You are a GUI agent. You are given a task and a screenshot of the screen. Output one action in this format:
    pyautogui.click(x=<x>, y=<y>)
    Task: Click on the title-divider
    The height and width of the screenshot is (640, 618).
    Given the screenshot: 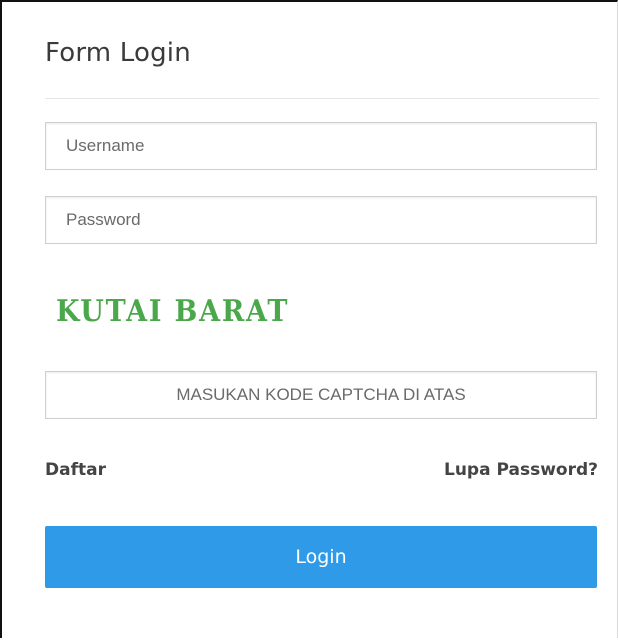 What is the action you would take?
    pyautogui.click(x=322, y=98)
    